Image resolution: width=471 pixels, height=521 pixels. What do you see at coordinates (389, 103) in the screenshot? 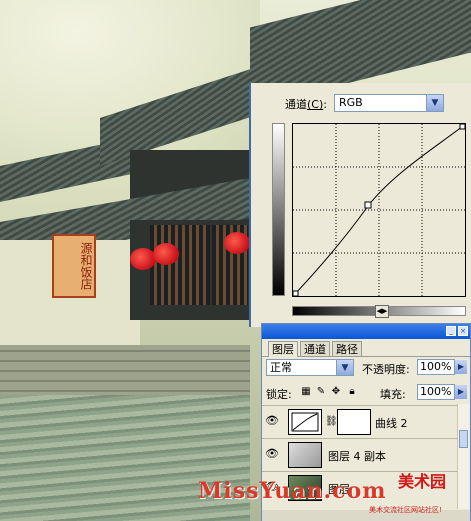
I see `channel-select: RGB ▼` at bounding box center [389, 103].